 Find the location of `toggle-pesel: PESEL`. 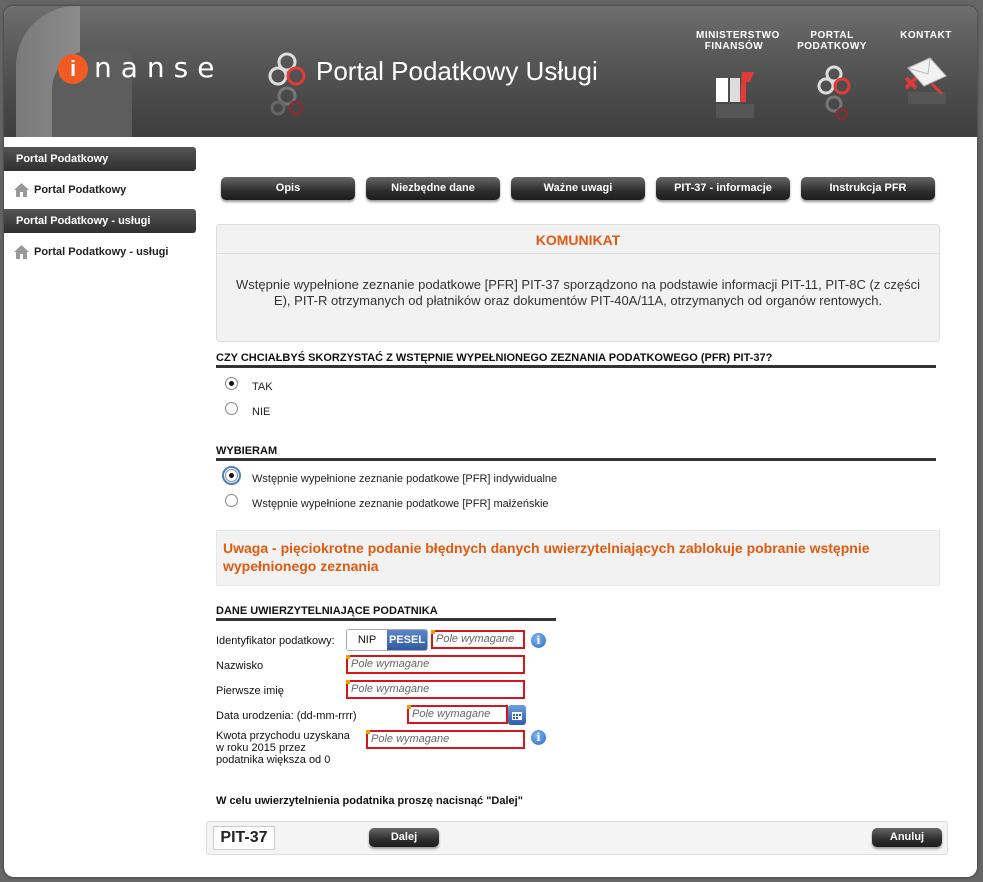

toggle-pesel: PESEL is located at coordinates (407, 640).